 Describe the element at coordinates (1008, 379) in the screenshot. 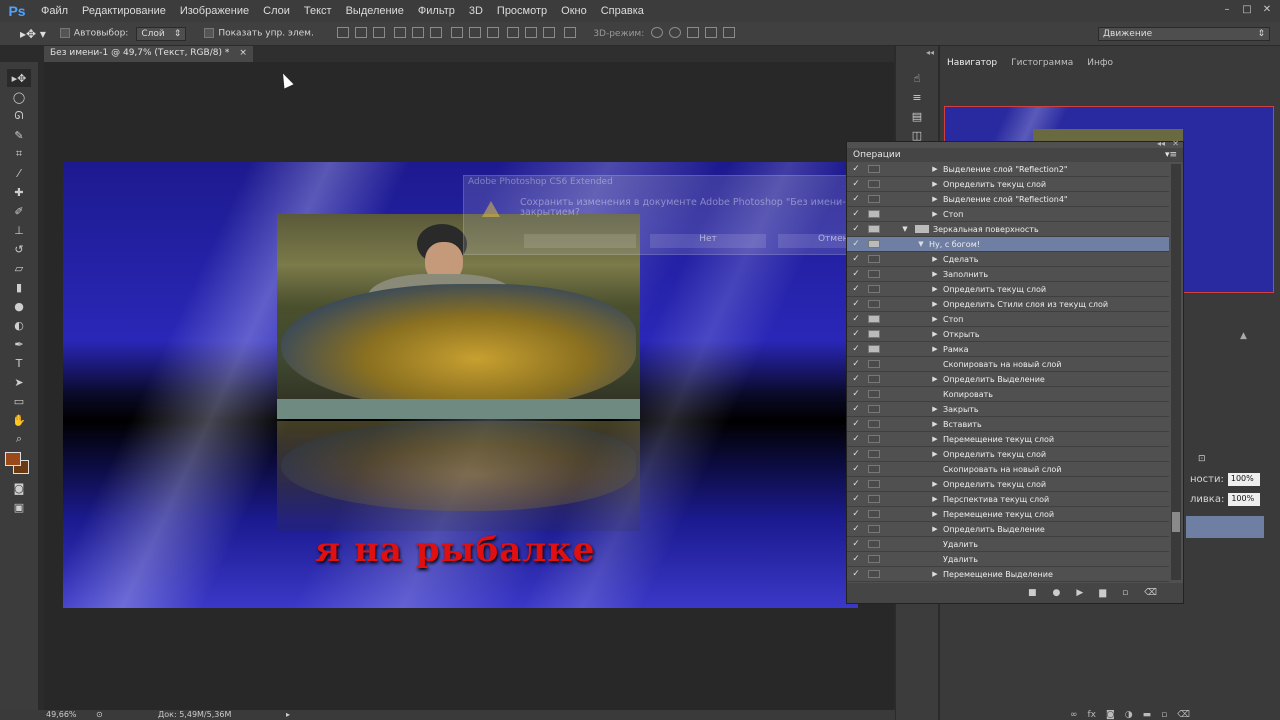

I see `action-row: ✓ ▶ Определить Выделение` at that location.